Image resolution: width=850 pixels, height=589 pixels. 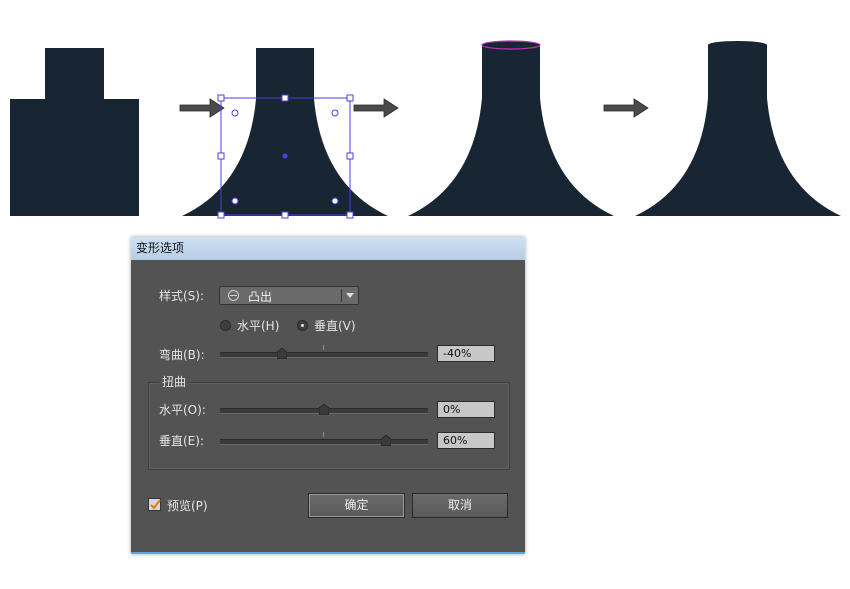 I want to click on bend-center-tick, so click(x=323, y=347).